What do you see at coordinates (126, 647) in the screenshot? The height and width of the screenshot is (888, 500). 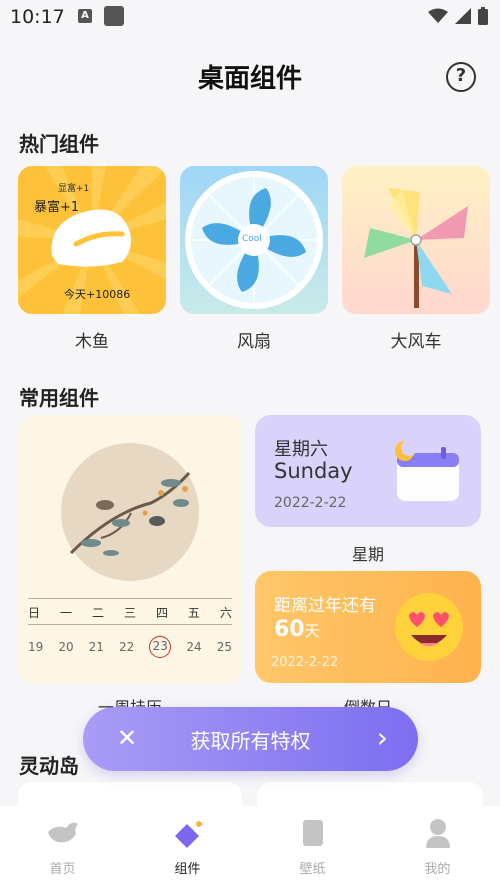 I see `calendar-date: 22` at bounding box center [126, 647].